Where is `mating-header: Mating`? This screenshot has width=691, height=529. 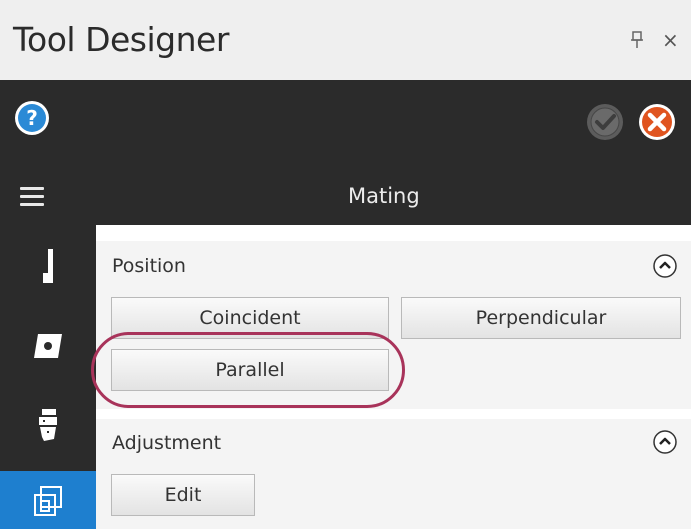
mating-header: Mating is located at coordinates (345, 197).